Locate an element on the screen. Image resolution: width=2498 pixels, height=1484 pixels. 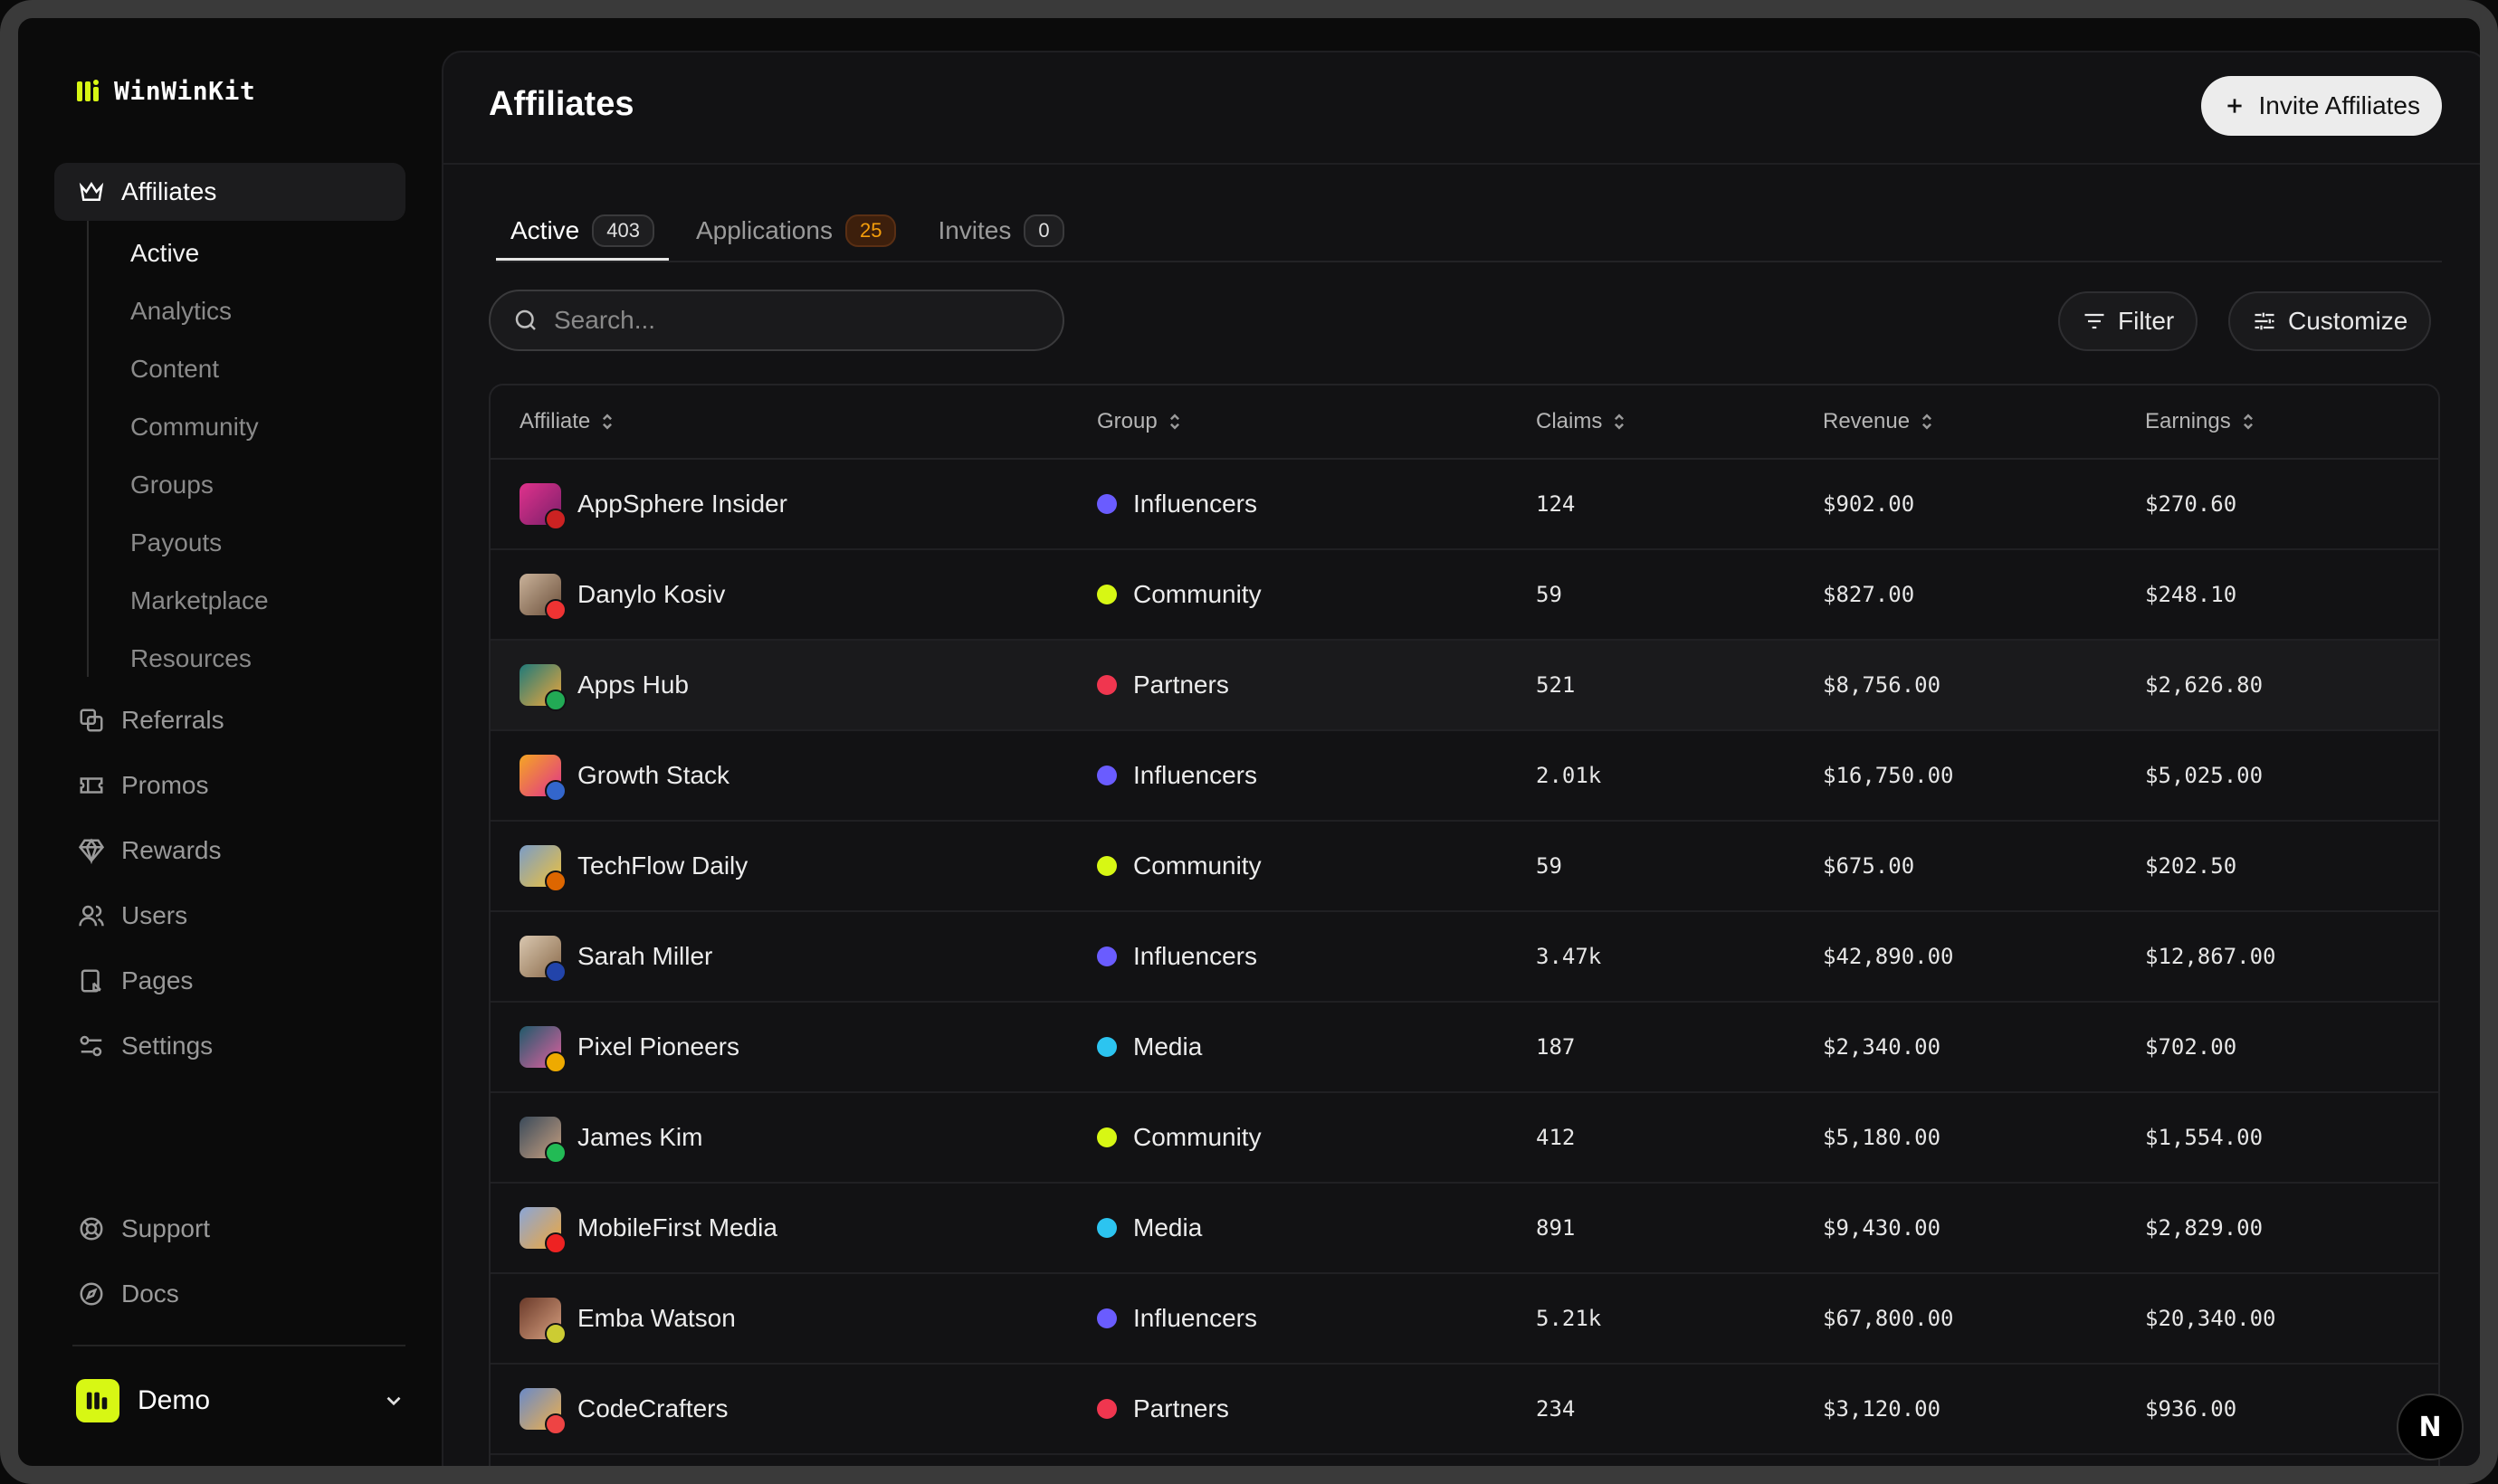
table-row: TechFlow Daily Community 59 $675.00 $202.50 is located at coordinates (1464, 867).